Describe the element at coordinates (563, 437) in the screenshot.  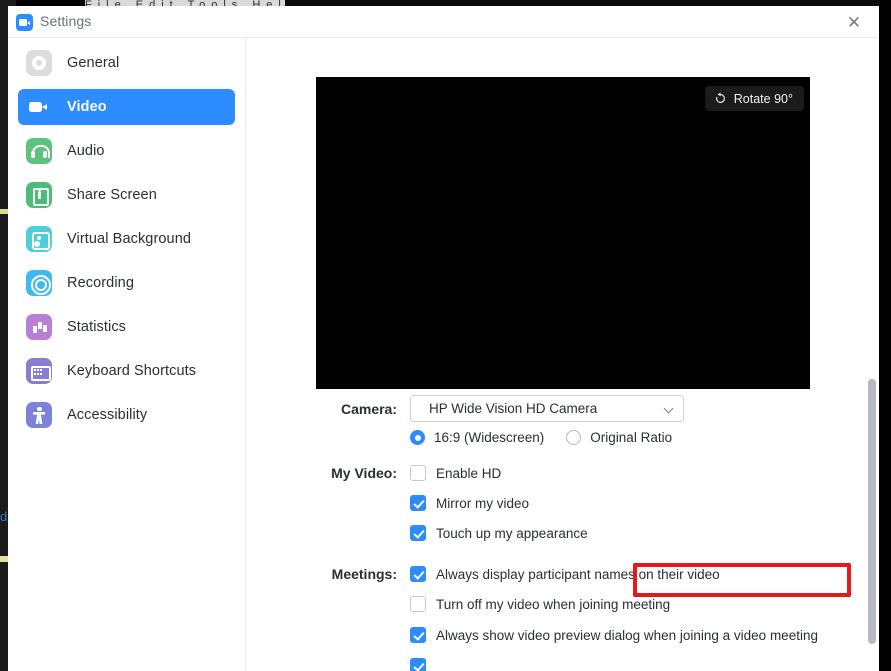
I see `aspect-ratio-row: 16:9 (Widescreen) Original Ratio` at that location.